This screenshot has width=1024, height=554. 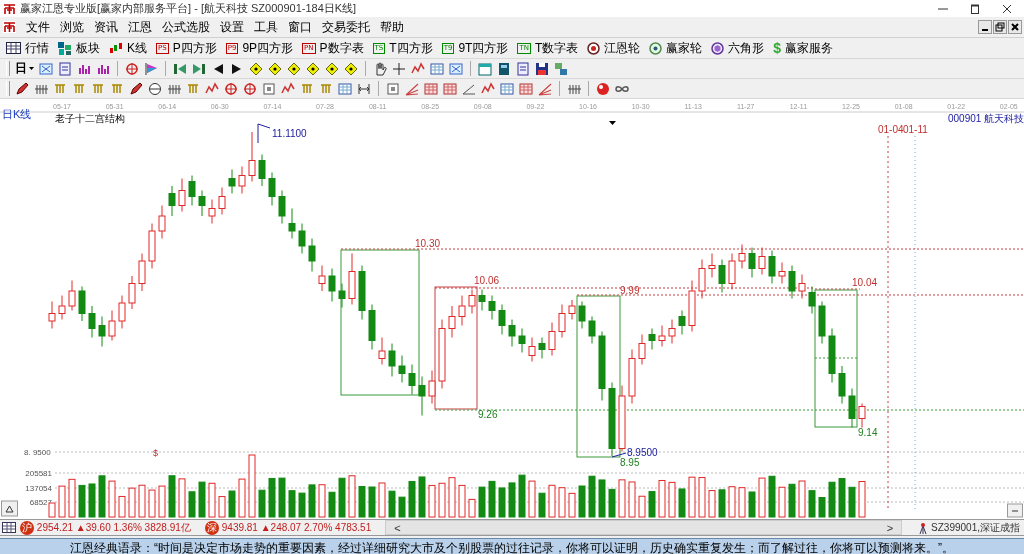 I want to click on hand-icon, so click(x=380, y=68).